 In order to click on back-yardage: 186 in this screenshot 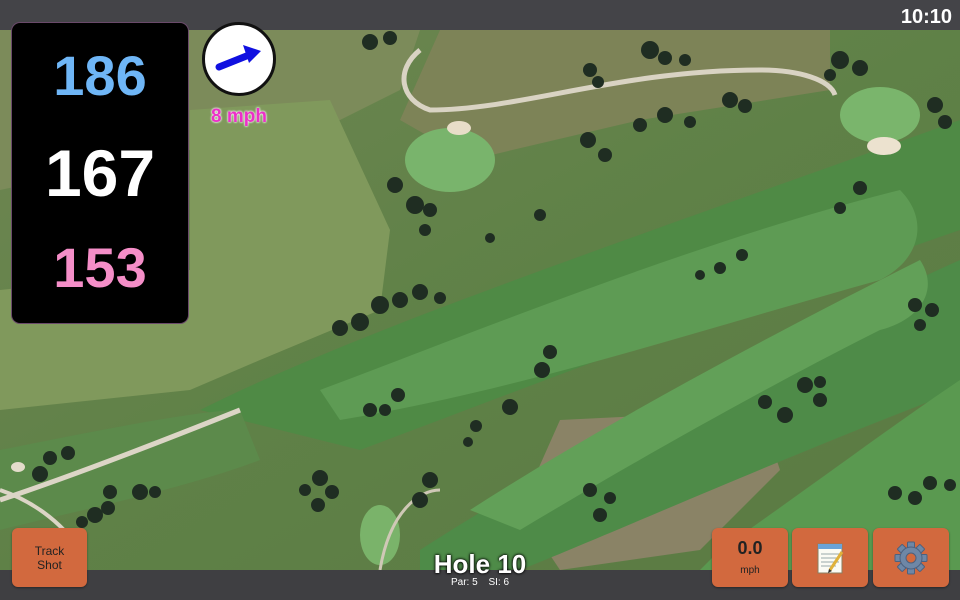, I will do `click(100, 75)`.